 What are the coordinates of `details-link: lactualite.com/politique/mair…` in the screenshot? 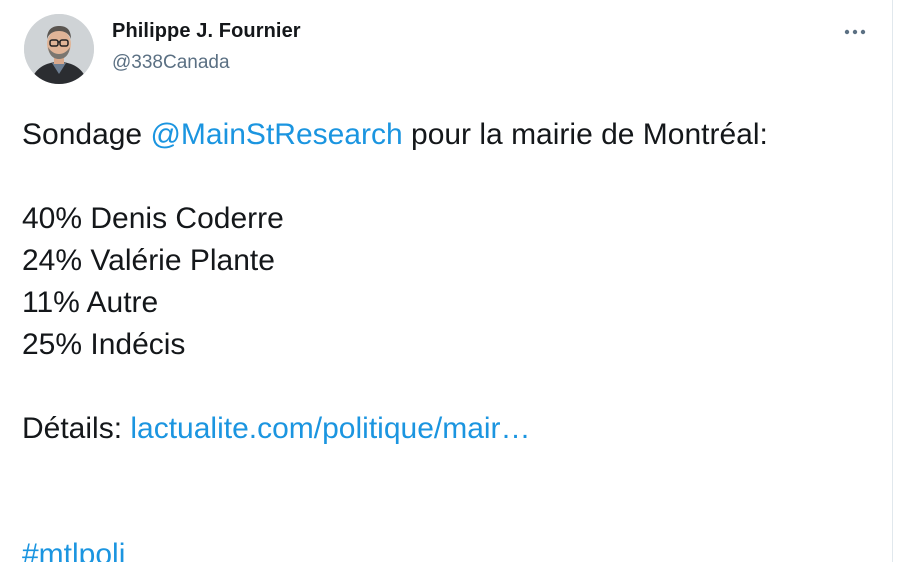 It's located at (330, 428).